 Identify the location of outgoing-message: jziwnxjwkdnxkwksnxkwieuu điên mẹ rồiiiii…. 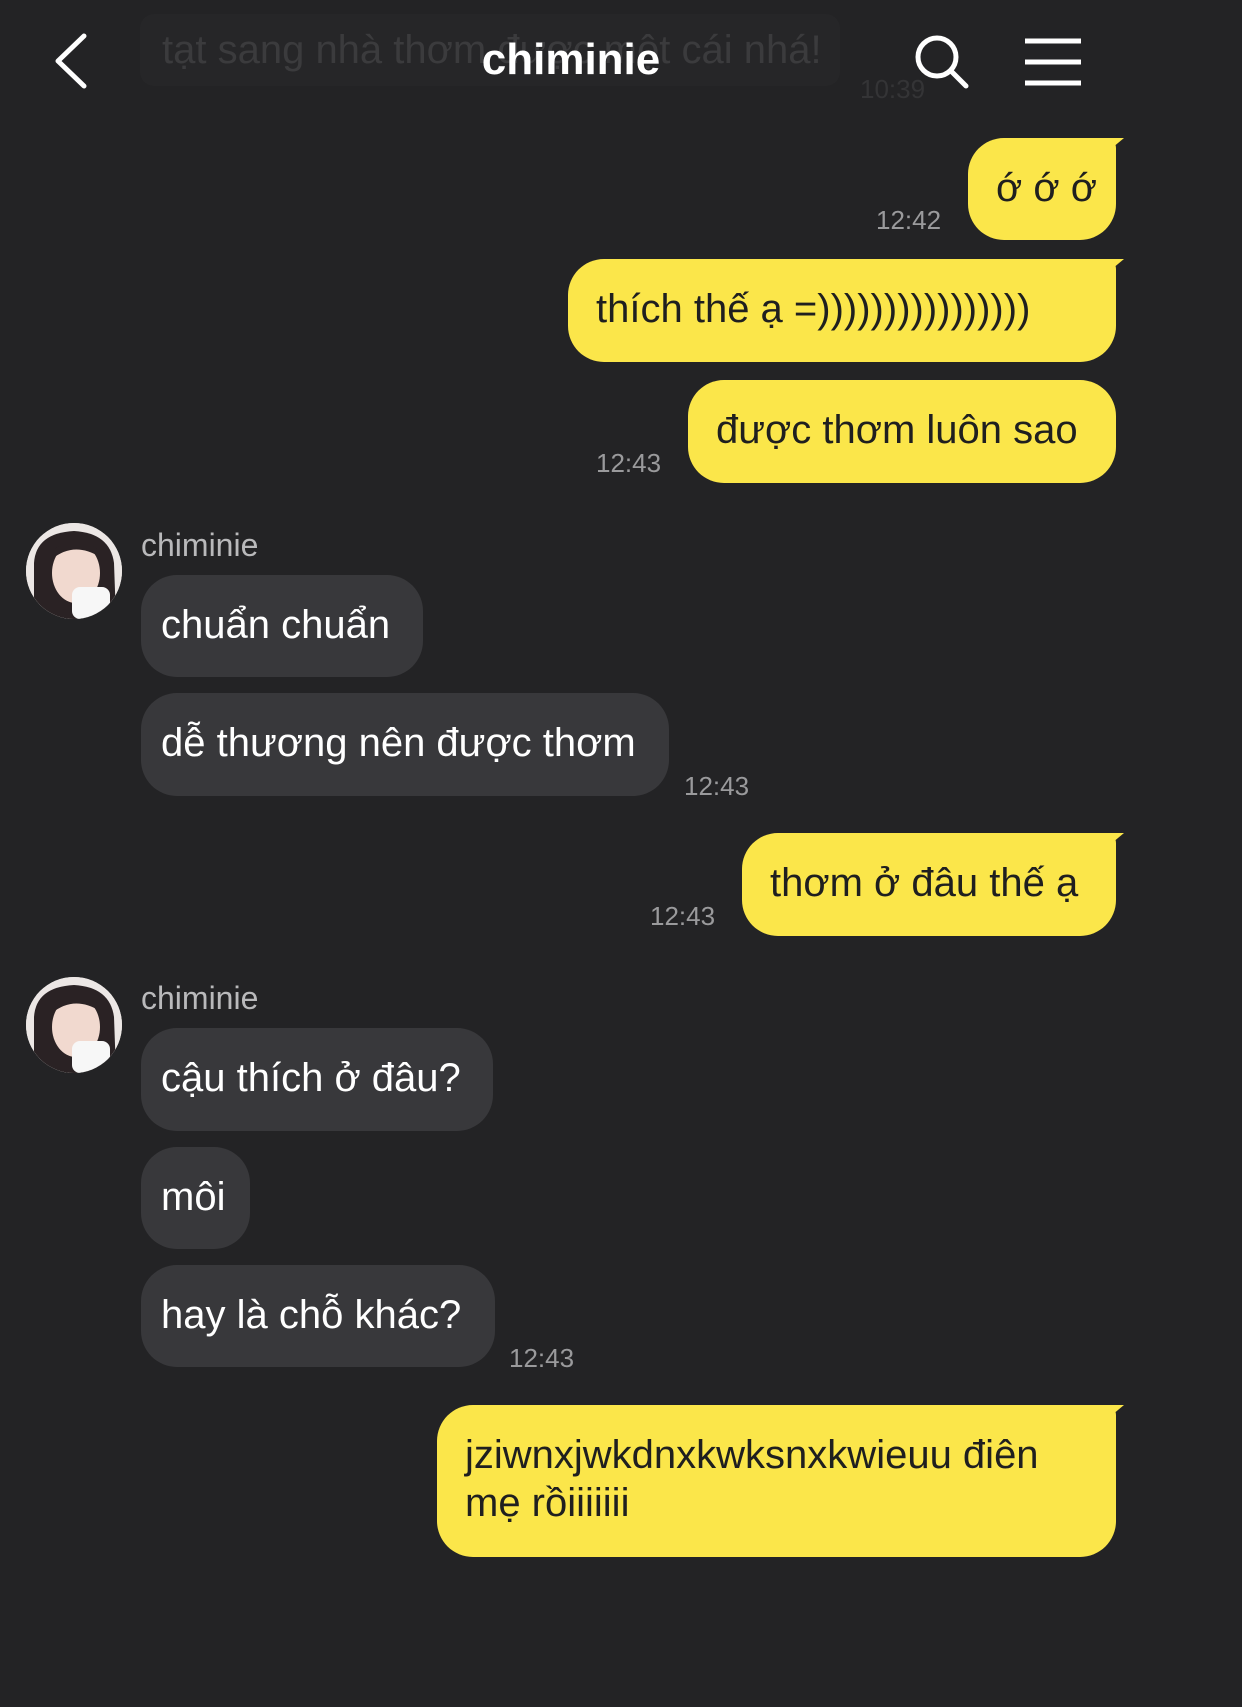
(776, 1481).